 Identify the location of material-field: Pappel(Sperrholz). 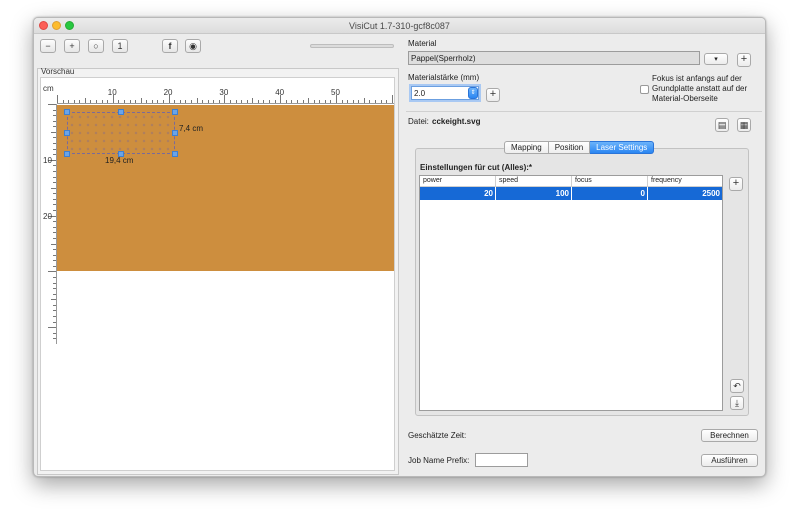
(554, 58).